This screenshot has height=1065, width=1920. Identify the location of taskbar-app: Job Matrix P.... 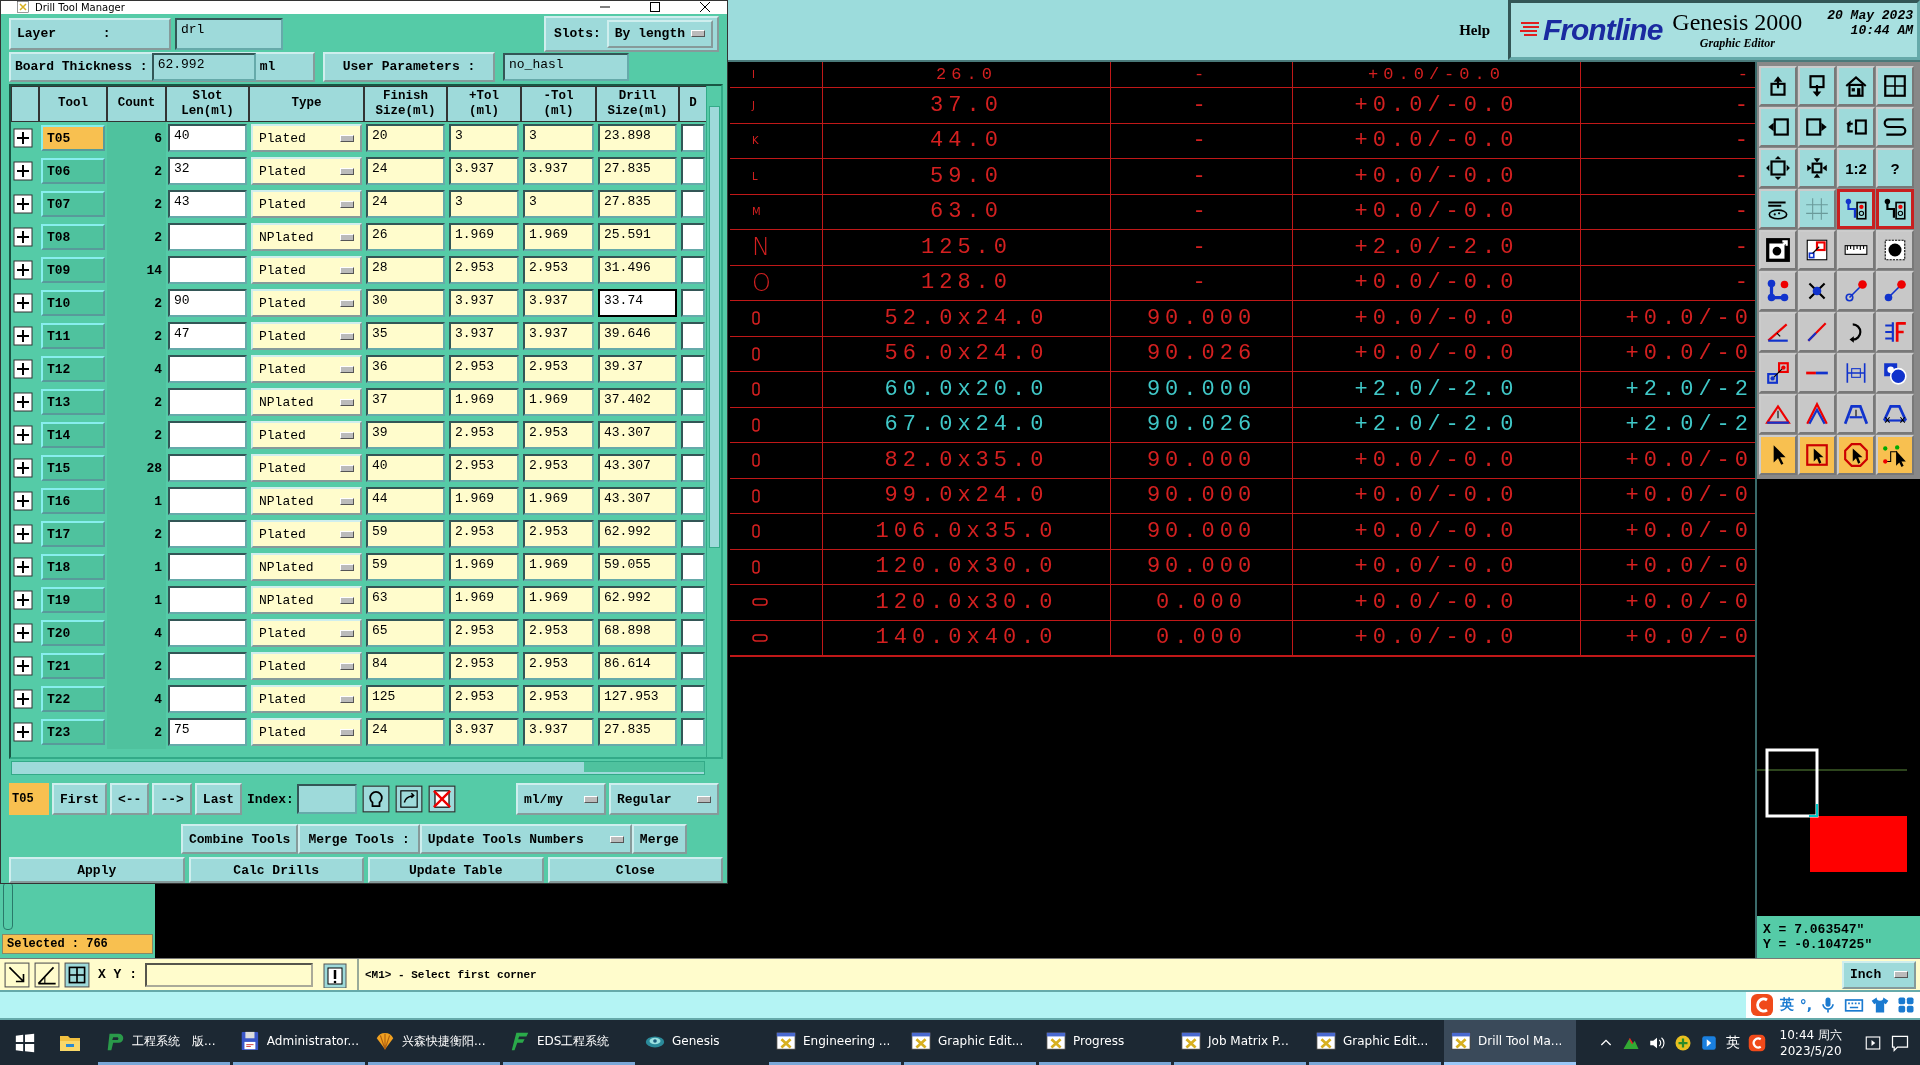
(1240, 1042).